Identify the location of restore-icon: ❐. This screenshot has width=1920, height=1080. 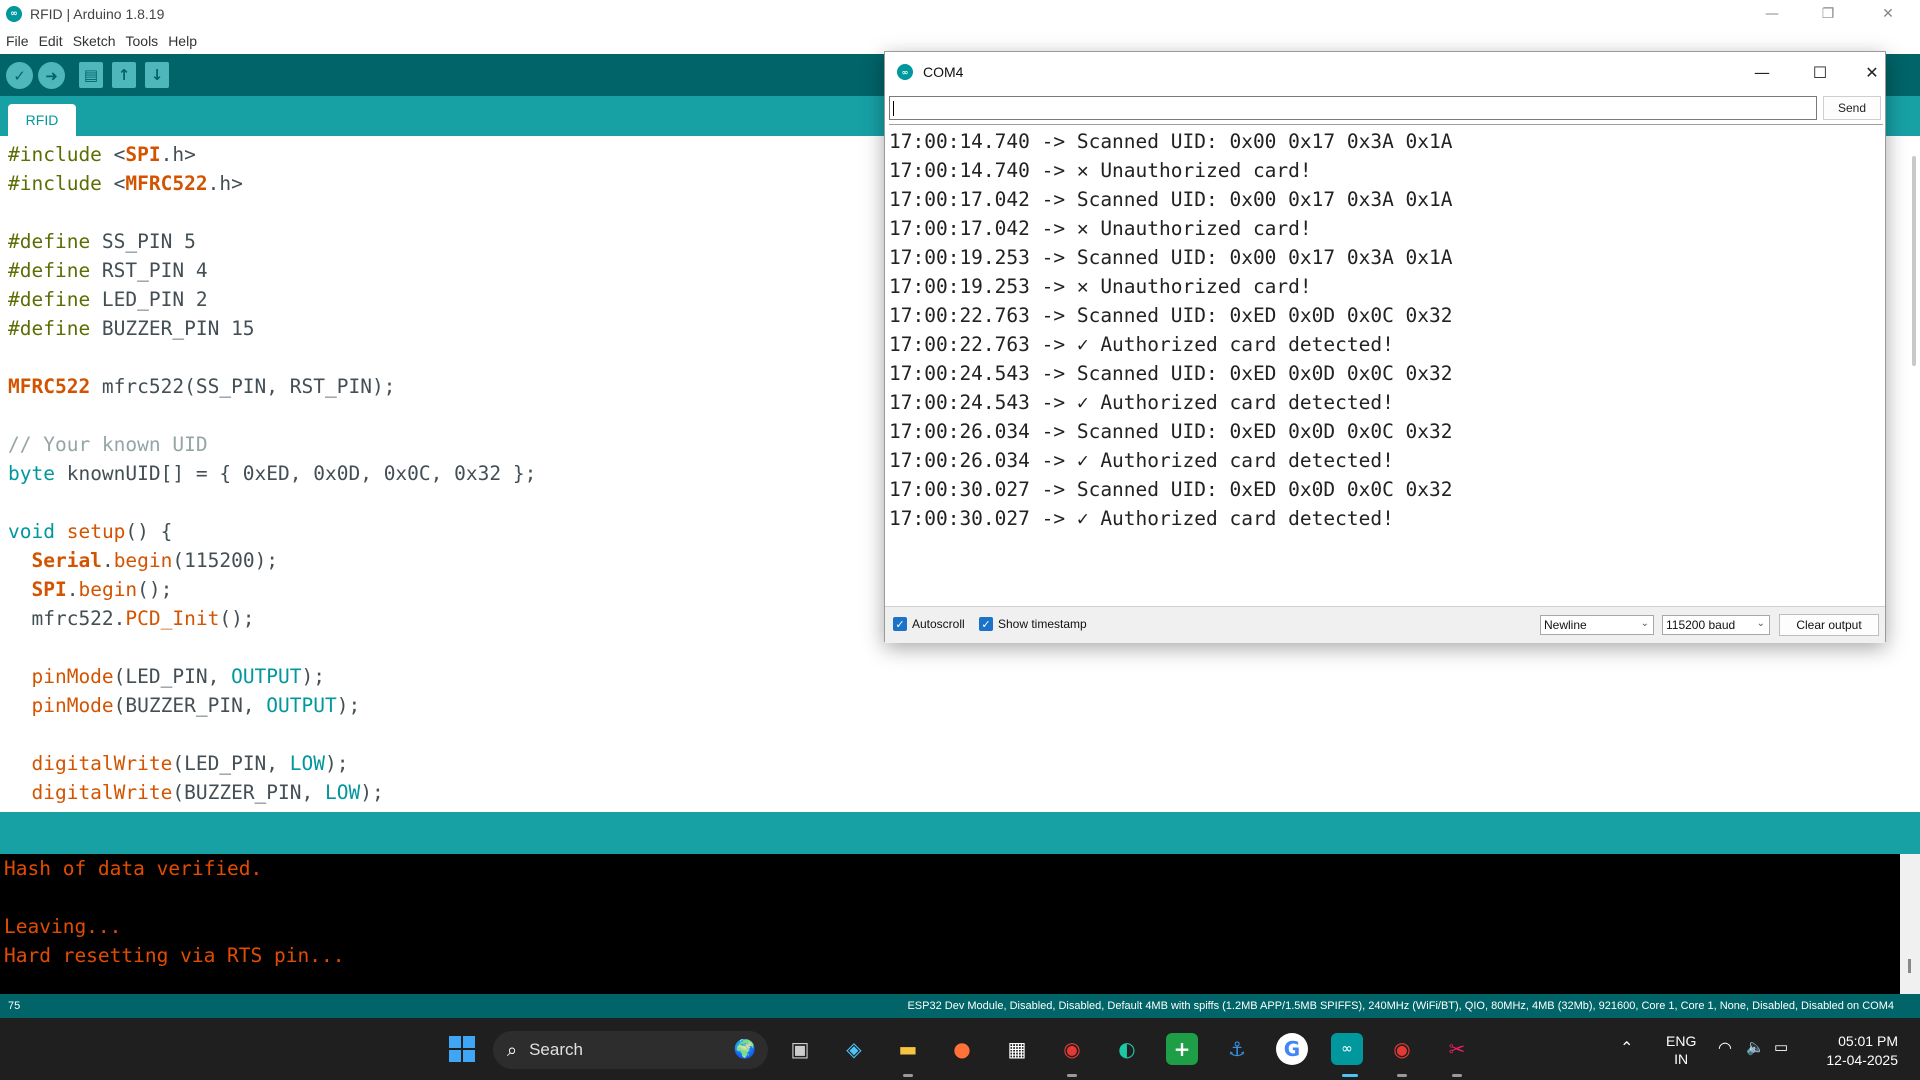
(1828, 14).